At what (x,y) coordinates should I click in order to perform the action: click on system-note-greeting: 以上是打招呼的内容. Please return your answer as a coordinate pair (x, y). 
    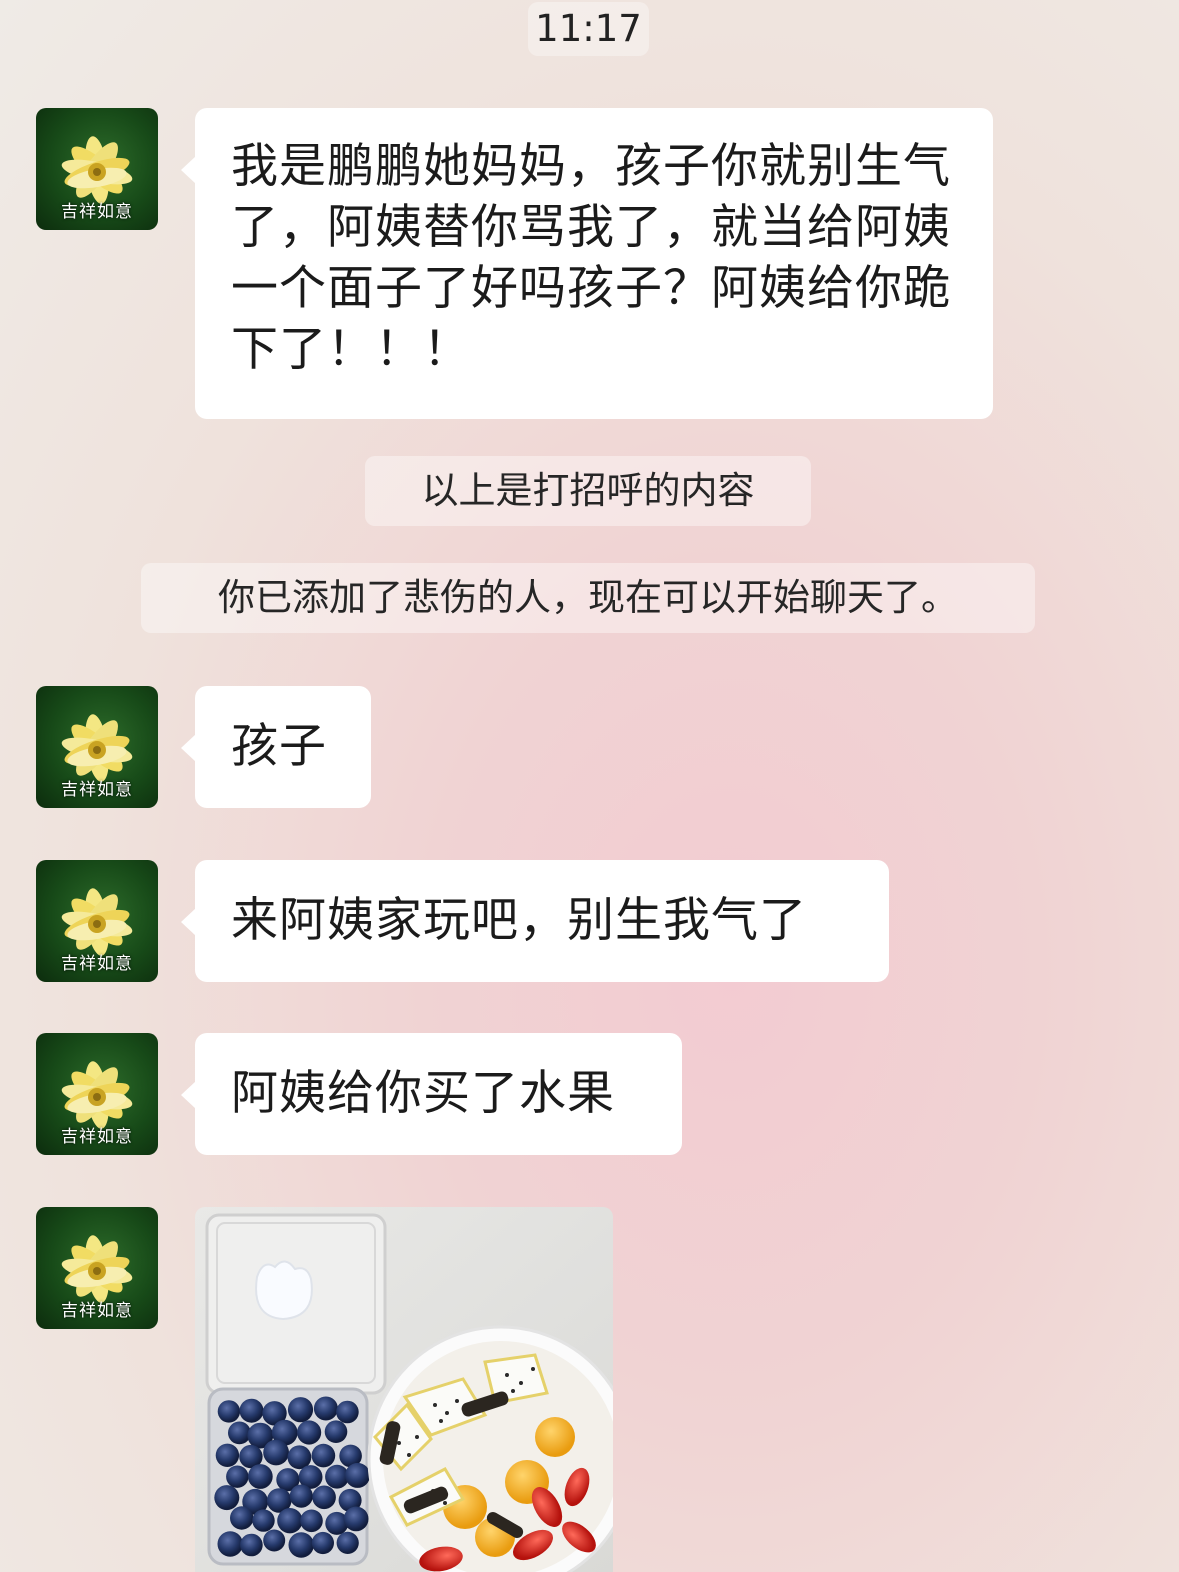
    Looking at the image, I should click on (588, 491).